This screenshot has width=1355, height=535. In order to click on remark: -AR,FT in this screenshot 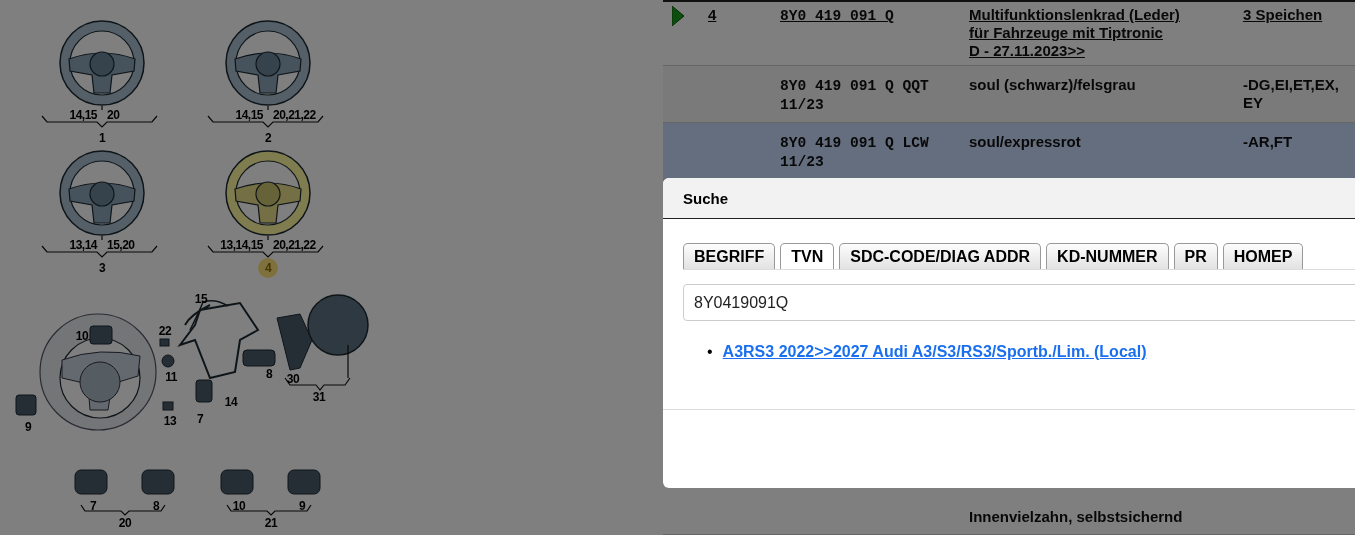, I will do `click(1268, 141)`.